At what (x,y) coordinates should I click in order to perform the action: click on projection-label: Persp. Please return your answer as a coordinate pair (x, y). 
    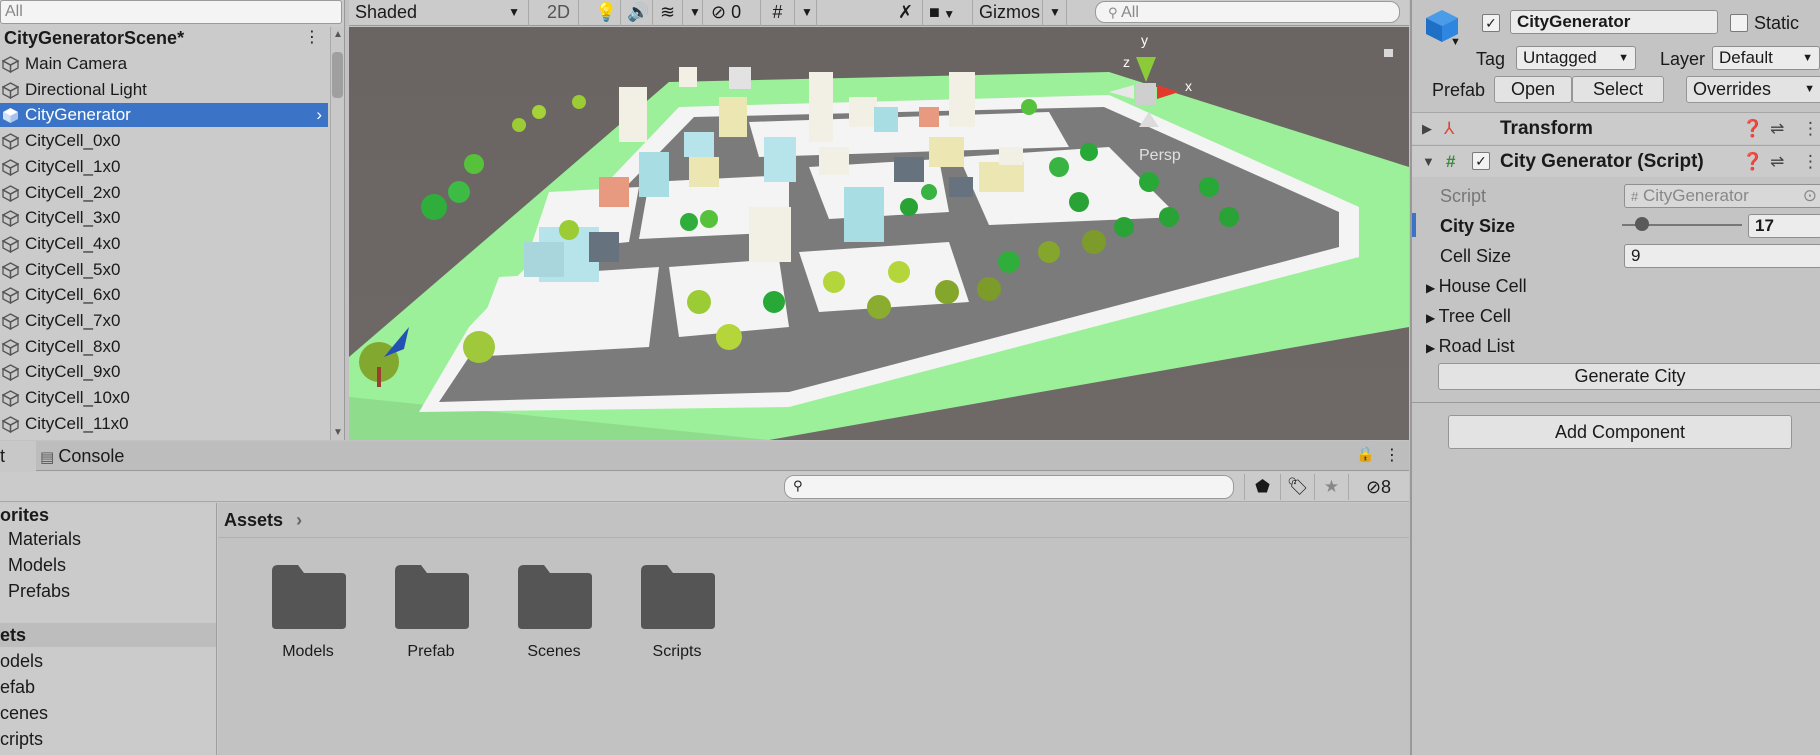
    Looking at the image, I should click on (1160, 155).